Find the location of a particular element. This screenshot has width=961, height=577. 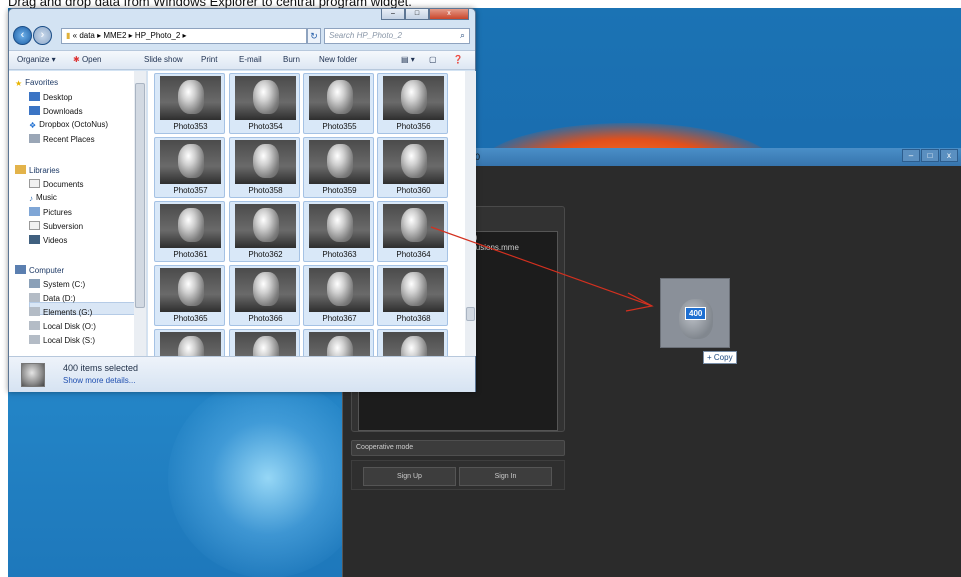

drag-arrow is located at coordinates (542, 269).